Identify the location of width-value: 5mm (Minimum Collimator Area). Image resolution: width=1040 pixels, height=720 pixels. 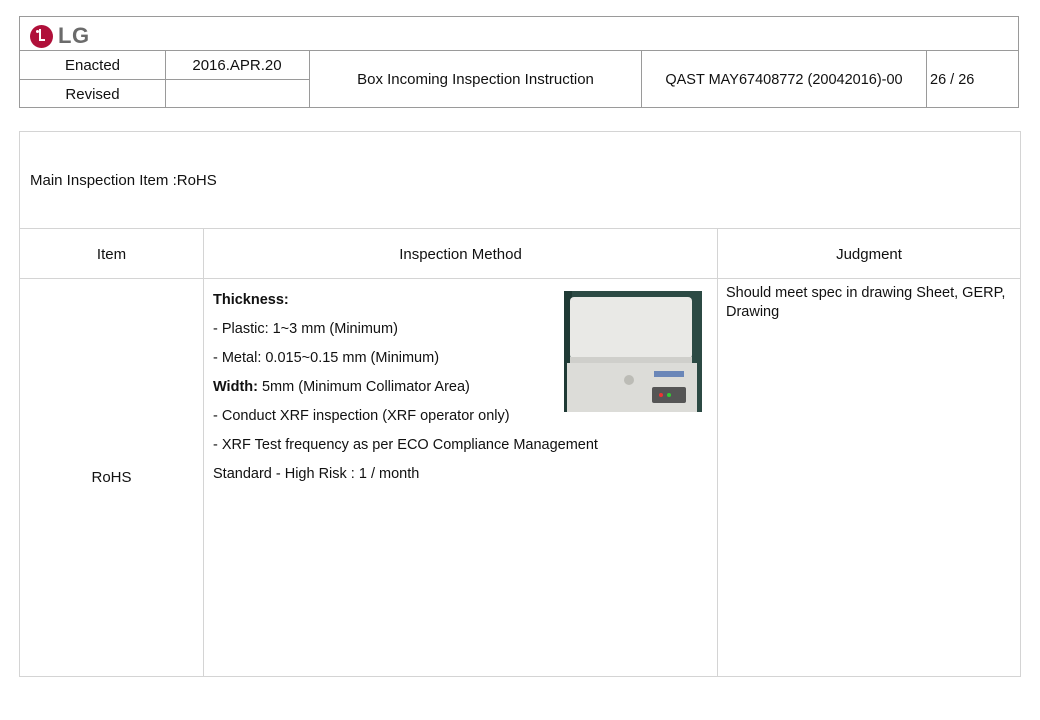
(363, 387).